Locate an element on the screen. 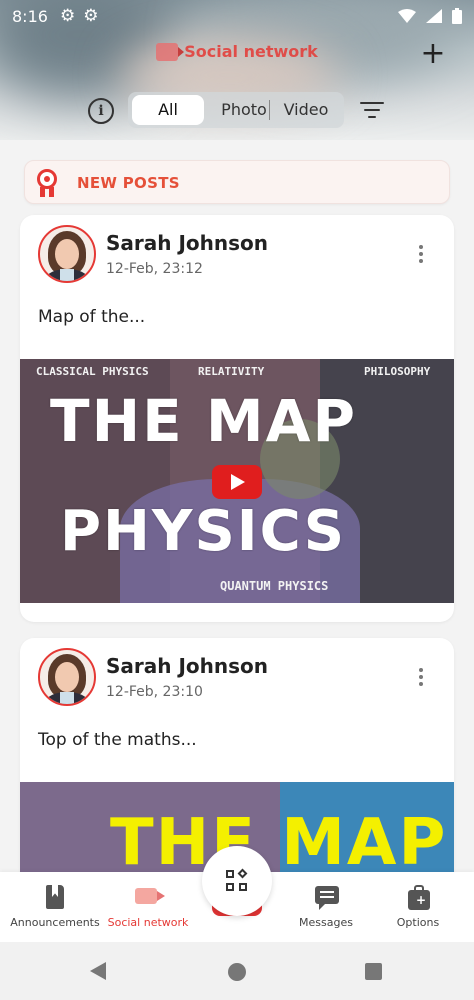 Image resolution: width=474 pixels, height=1000 pixels. media-label: PHILOSOPHY is located at coordinates (397, 371).